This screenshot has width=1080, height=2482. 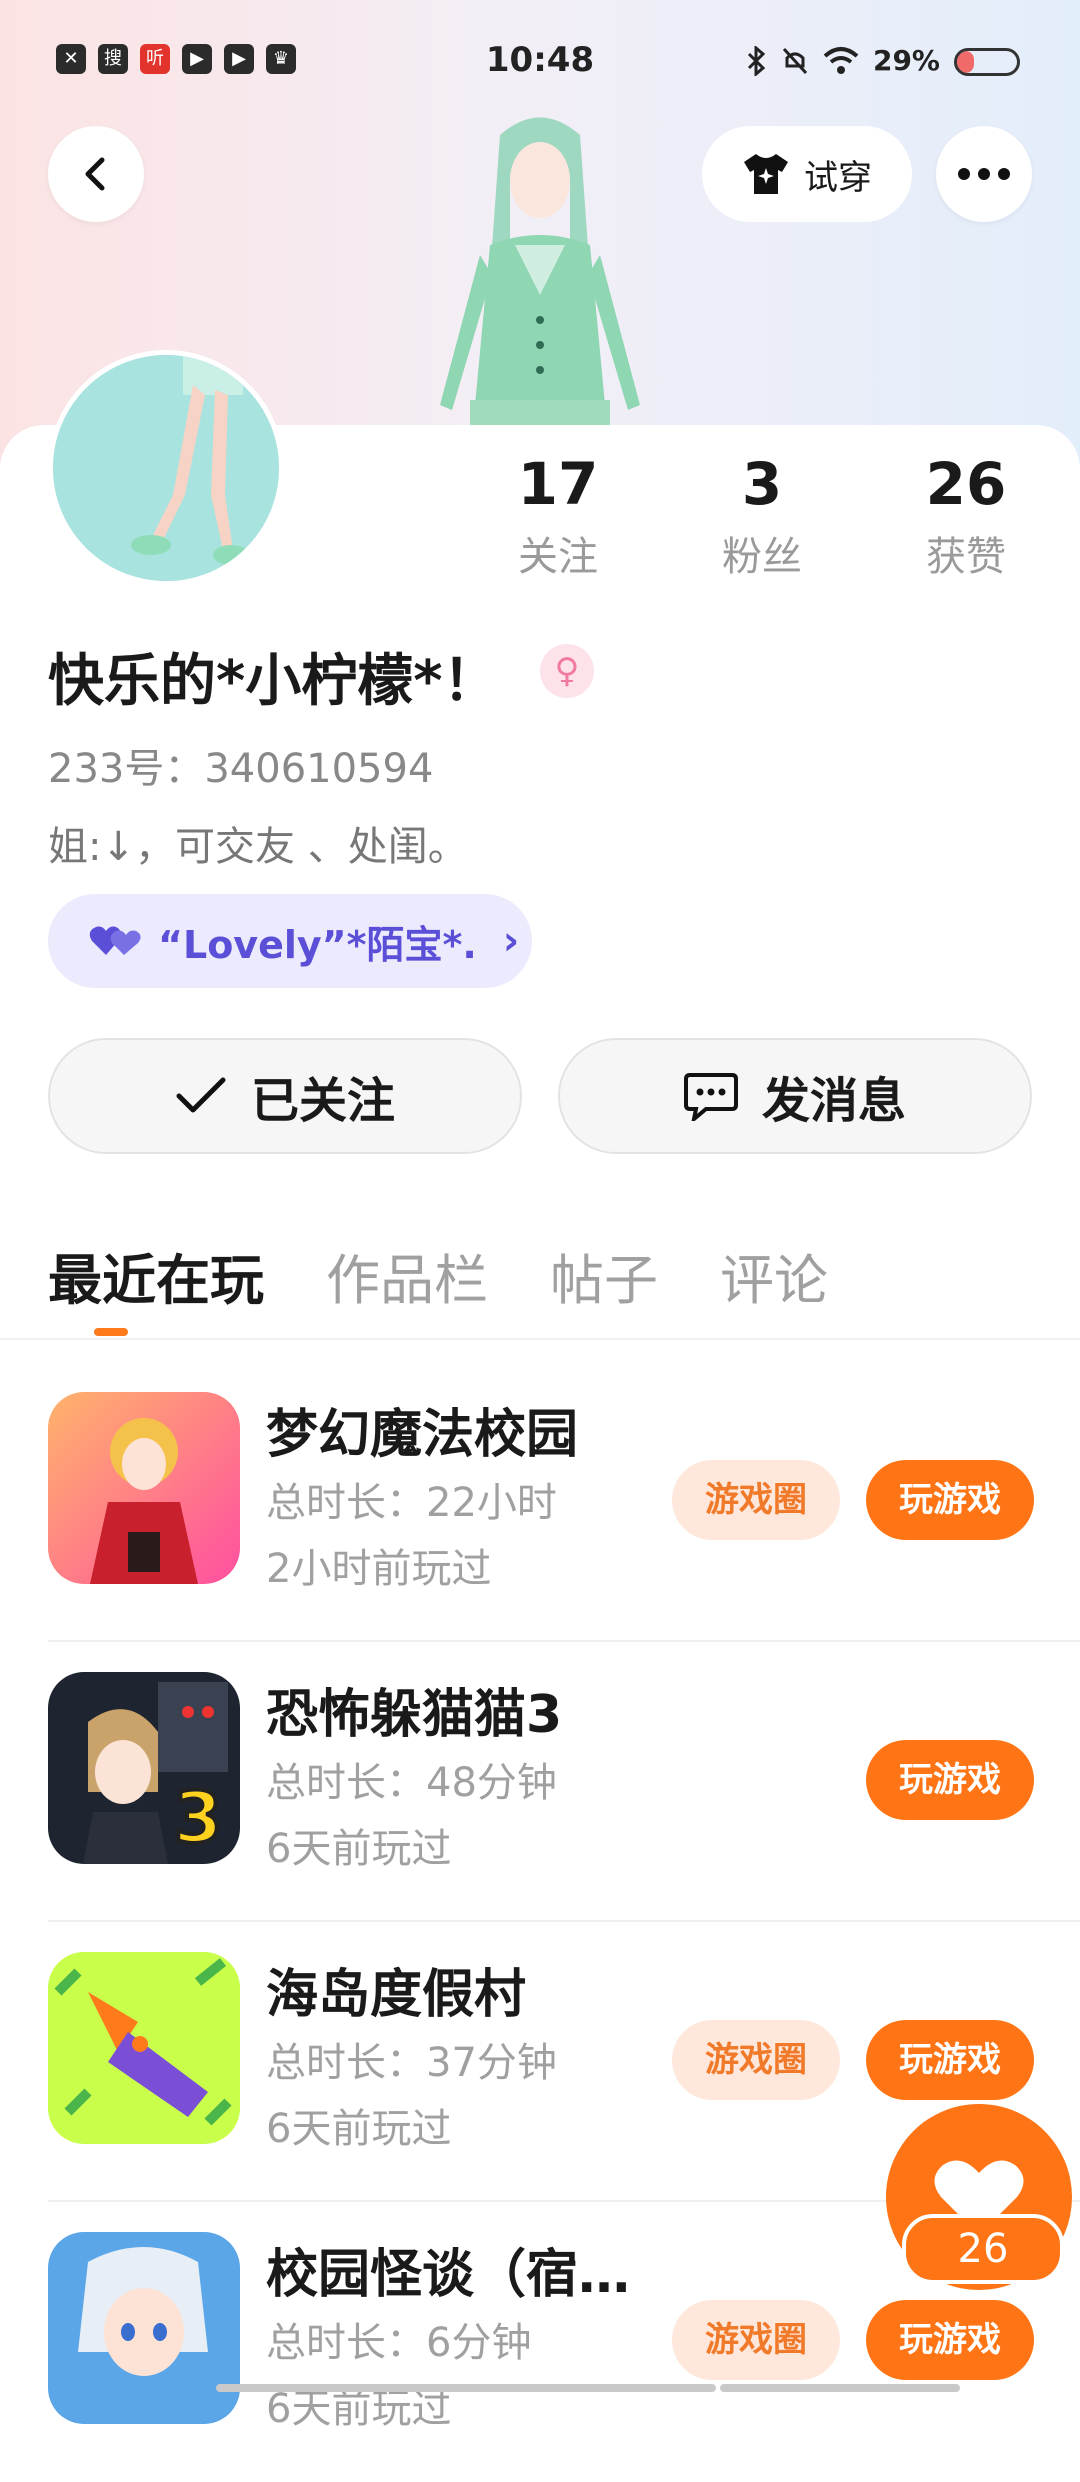 What do you see at coordinates (414, 1715) in the screenshot?
I see `game-name: 恐怖躲猫猫3` at bounding box center [414, 1715].